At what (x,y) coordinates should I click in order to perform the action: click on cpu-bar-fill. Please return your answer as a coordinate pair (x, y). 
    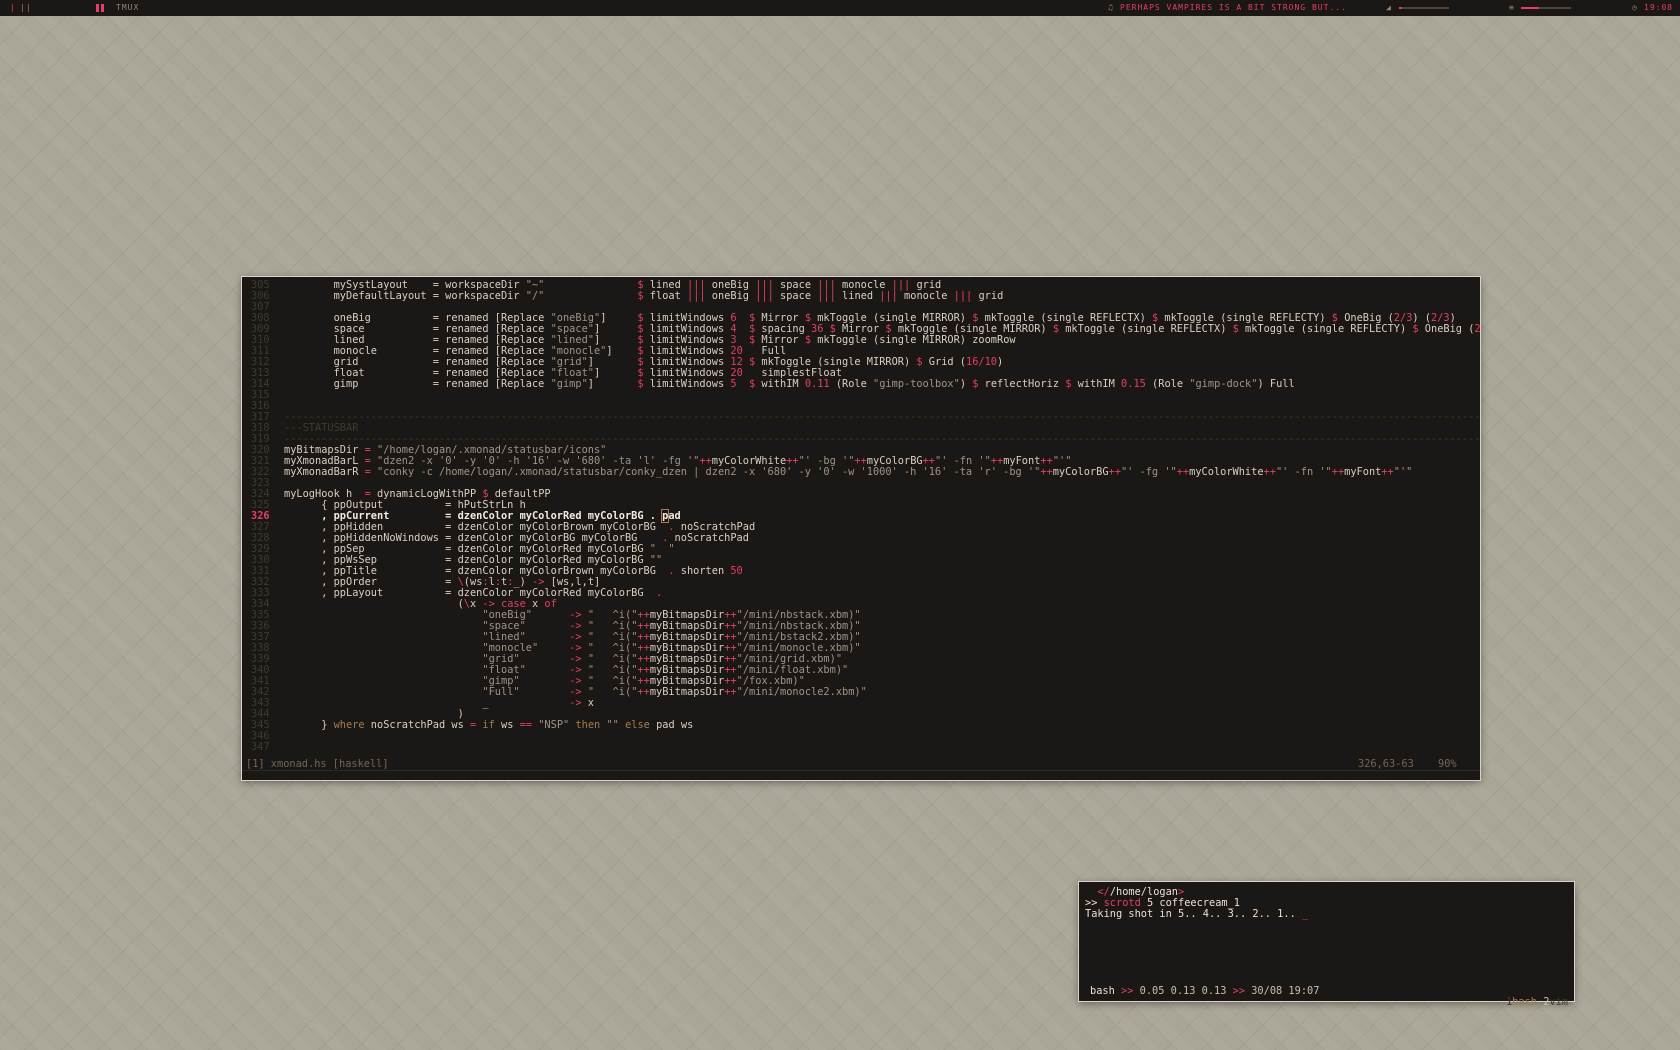
    Looking at the image, I should click on (1530, 8).